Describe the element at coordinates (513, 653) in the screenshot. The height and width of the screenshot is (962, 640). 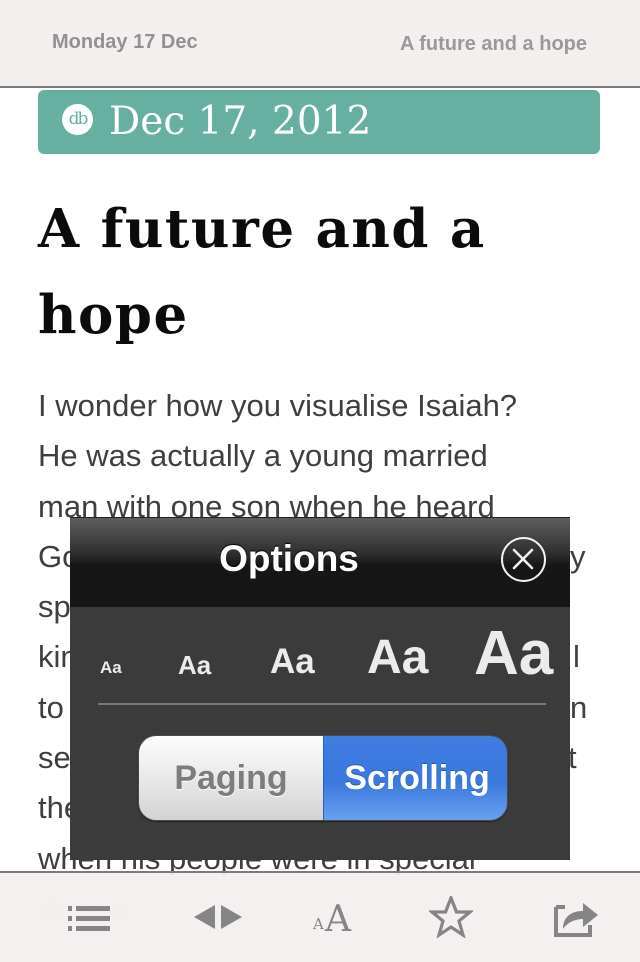
I see `font-size-option-xl: Aa` at that location.